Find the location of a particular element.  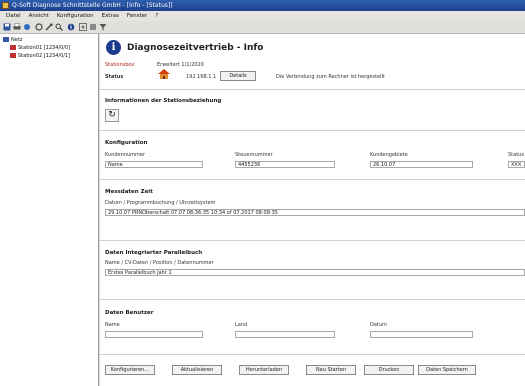

network-icon is located at coordinates (6, 39).